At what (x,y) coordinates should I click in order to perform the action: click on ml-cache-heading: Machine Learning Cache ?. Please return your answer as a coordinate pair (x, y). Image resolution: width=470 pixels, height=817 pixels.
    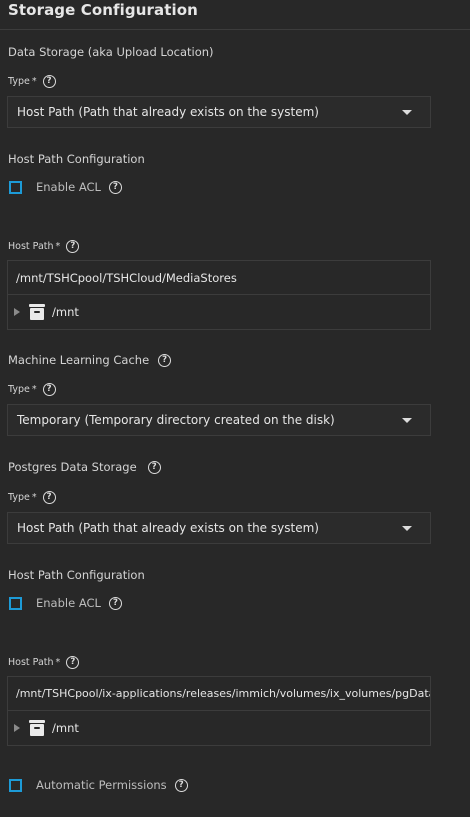
    Looking at the image, I should click on (90, 360).